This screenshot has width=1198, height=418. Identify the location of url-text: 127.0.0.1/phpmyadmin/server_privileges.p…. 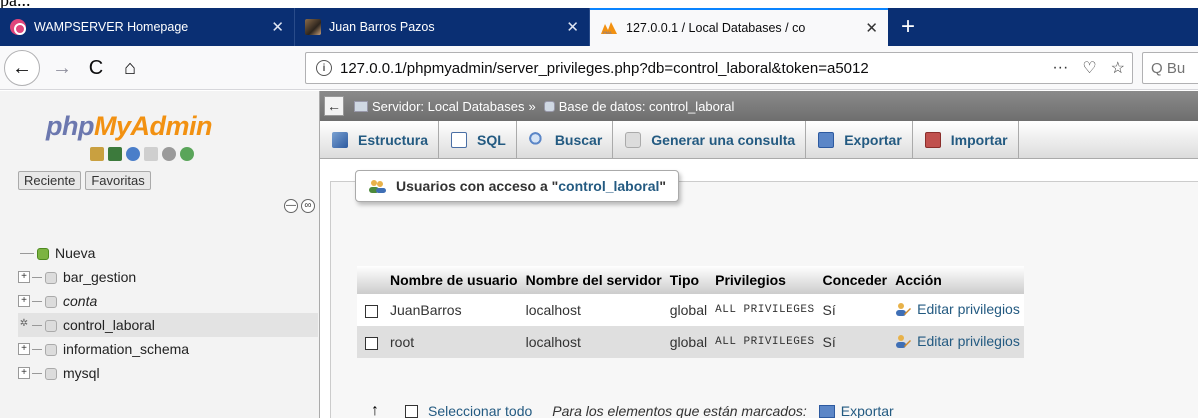
(692, 68).